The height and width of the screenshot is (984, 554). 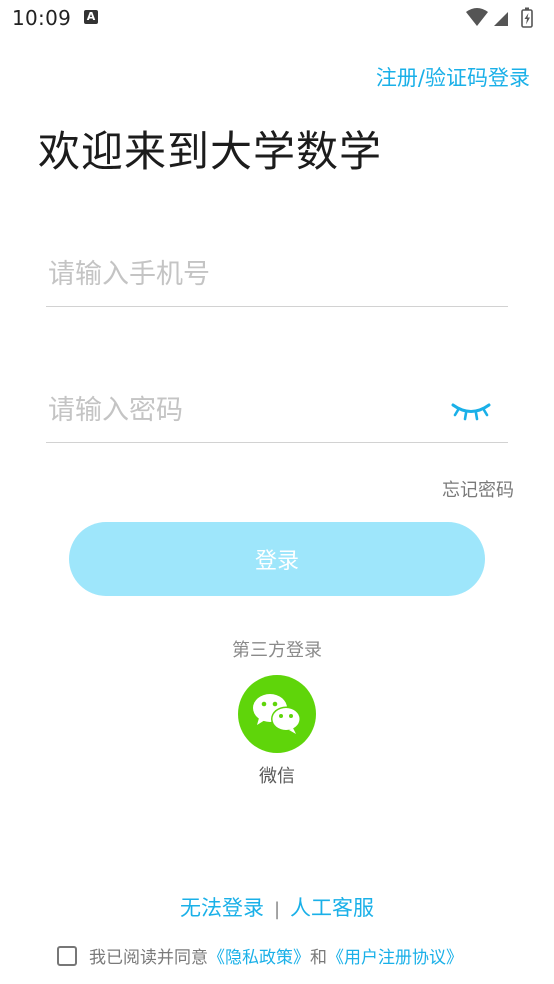 I want to click on help-row: 无法登录 | 人工客服, so click(x=277, y=907).